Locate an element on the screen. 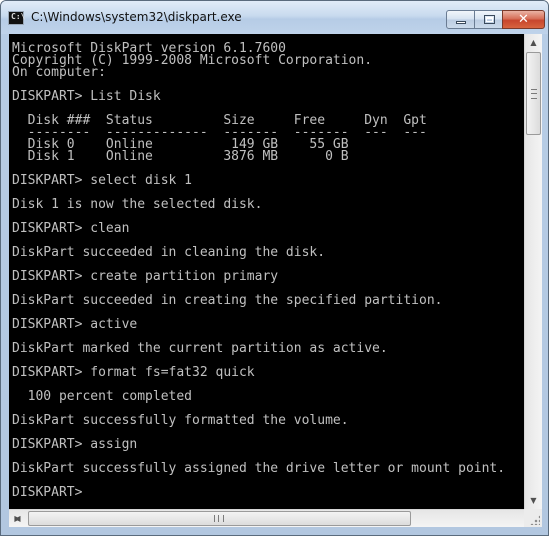 Image resolution: width=551 pixels, height=538 pixels. window-title: C:\Windows\system32\diskpart.exe is located at coordinates (136, 17).